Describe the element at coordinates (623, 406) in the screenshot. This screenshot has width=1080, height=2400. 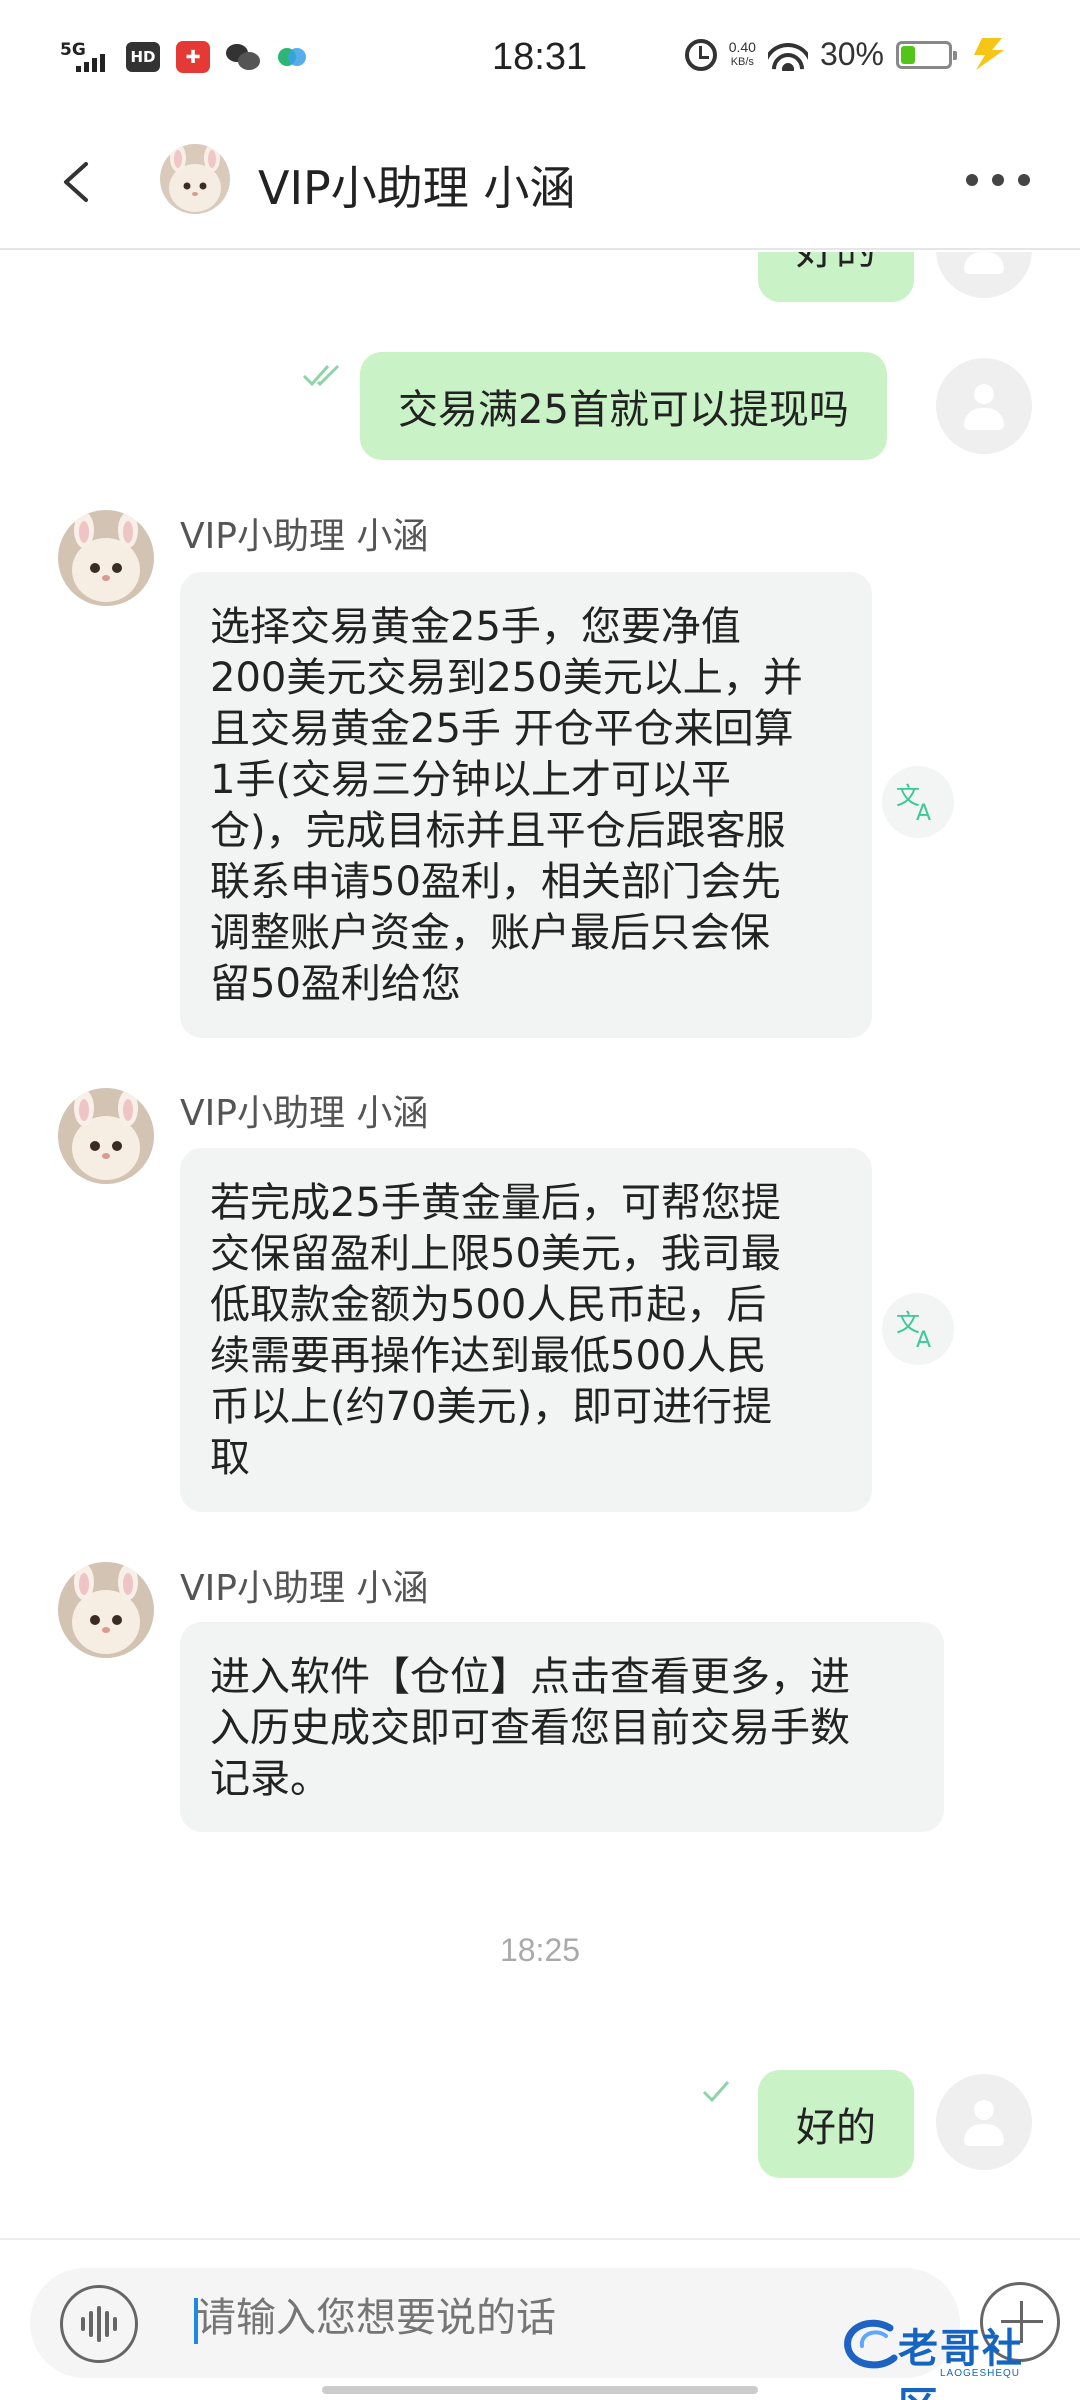
I see `outgoing-message: 交易满25首就可以提现吗` at that location.